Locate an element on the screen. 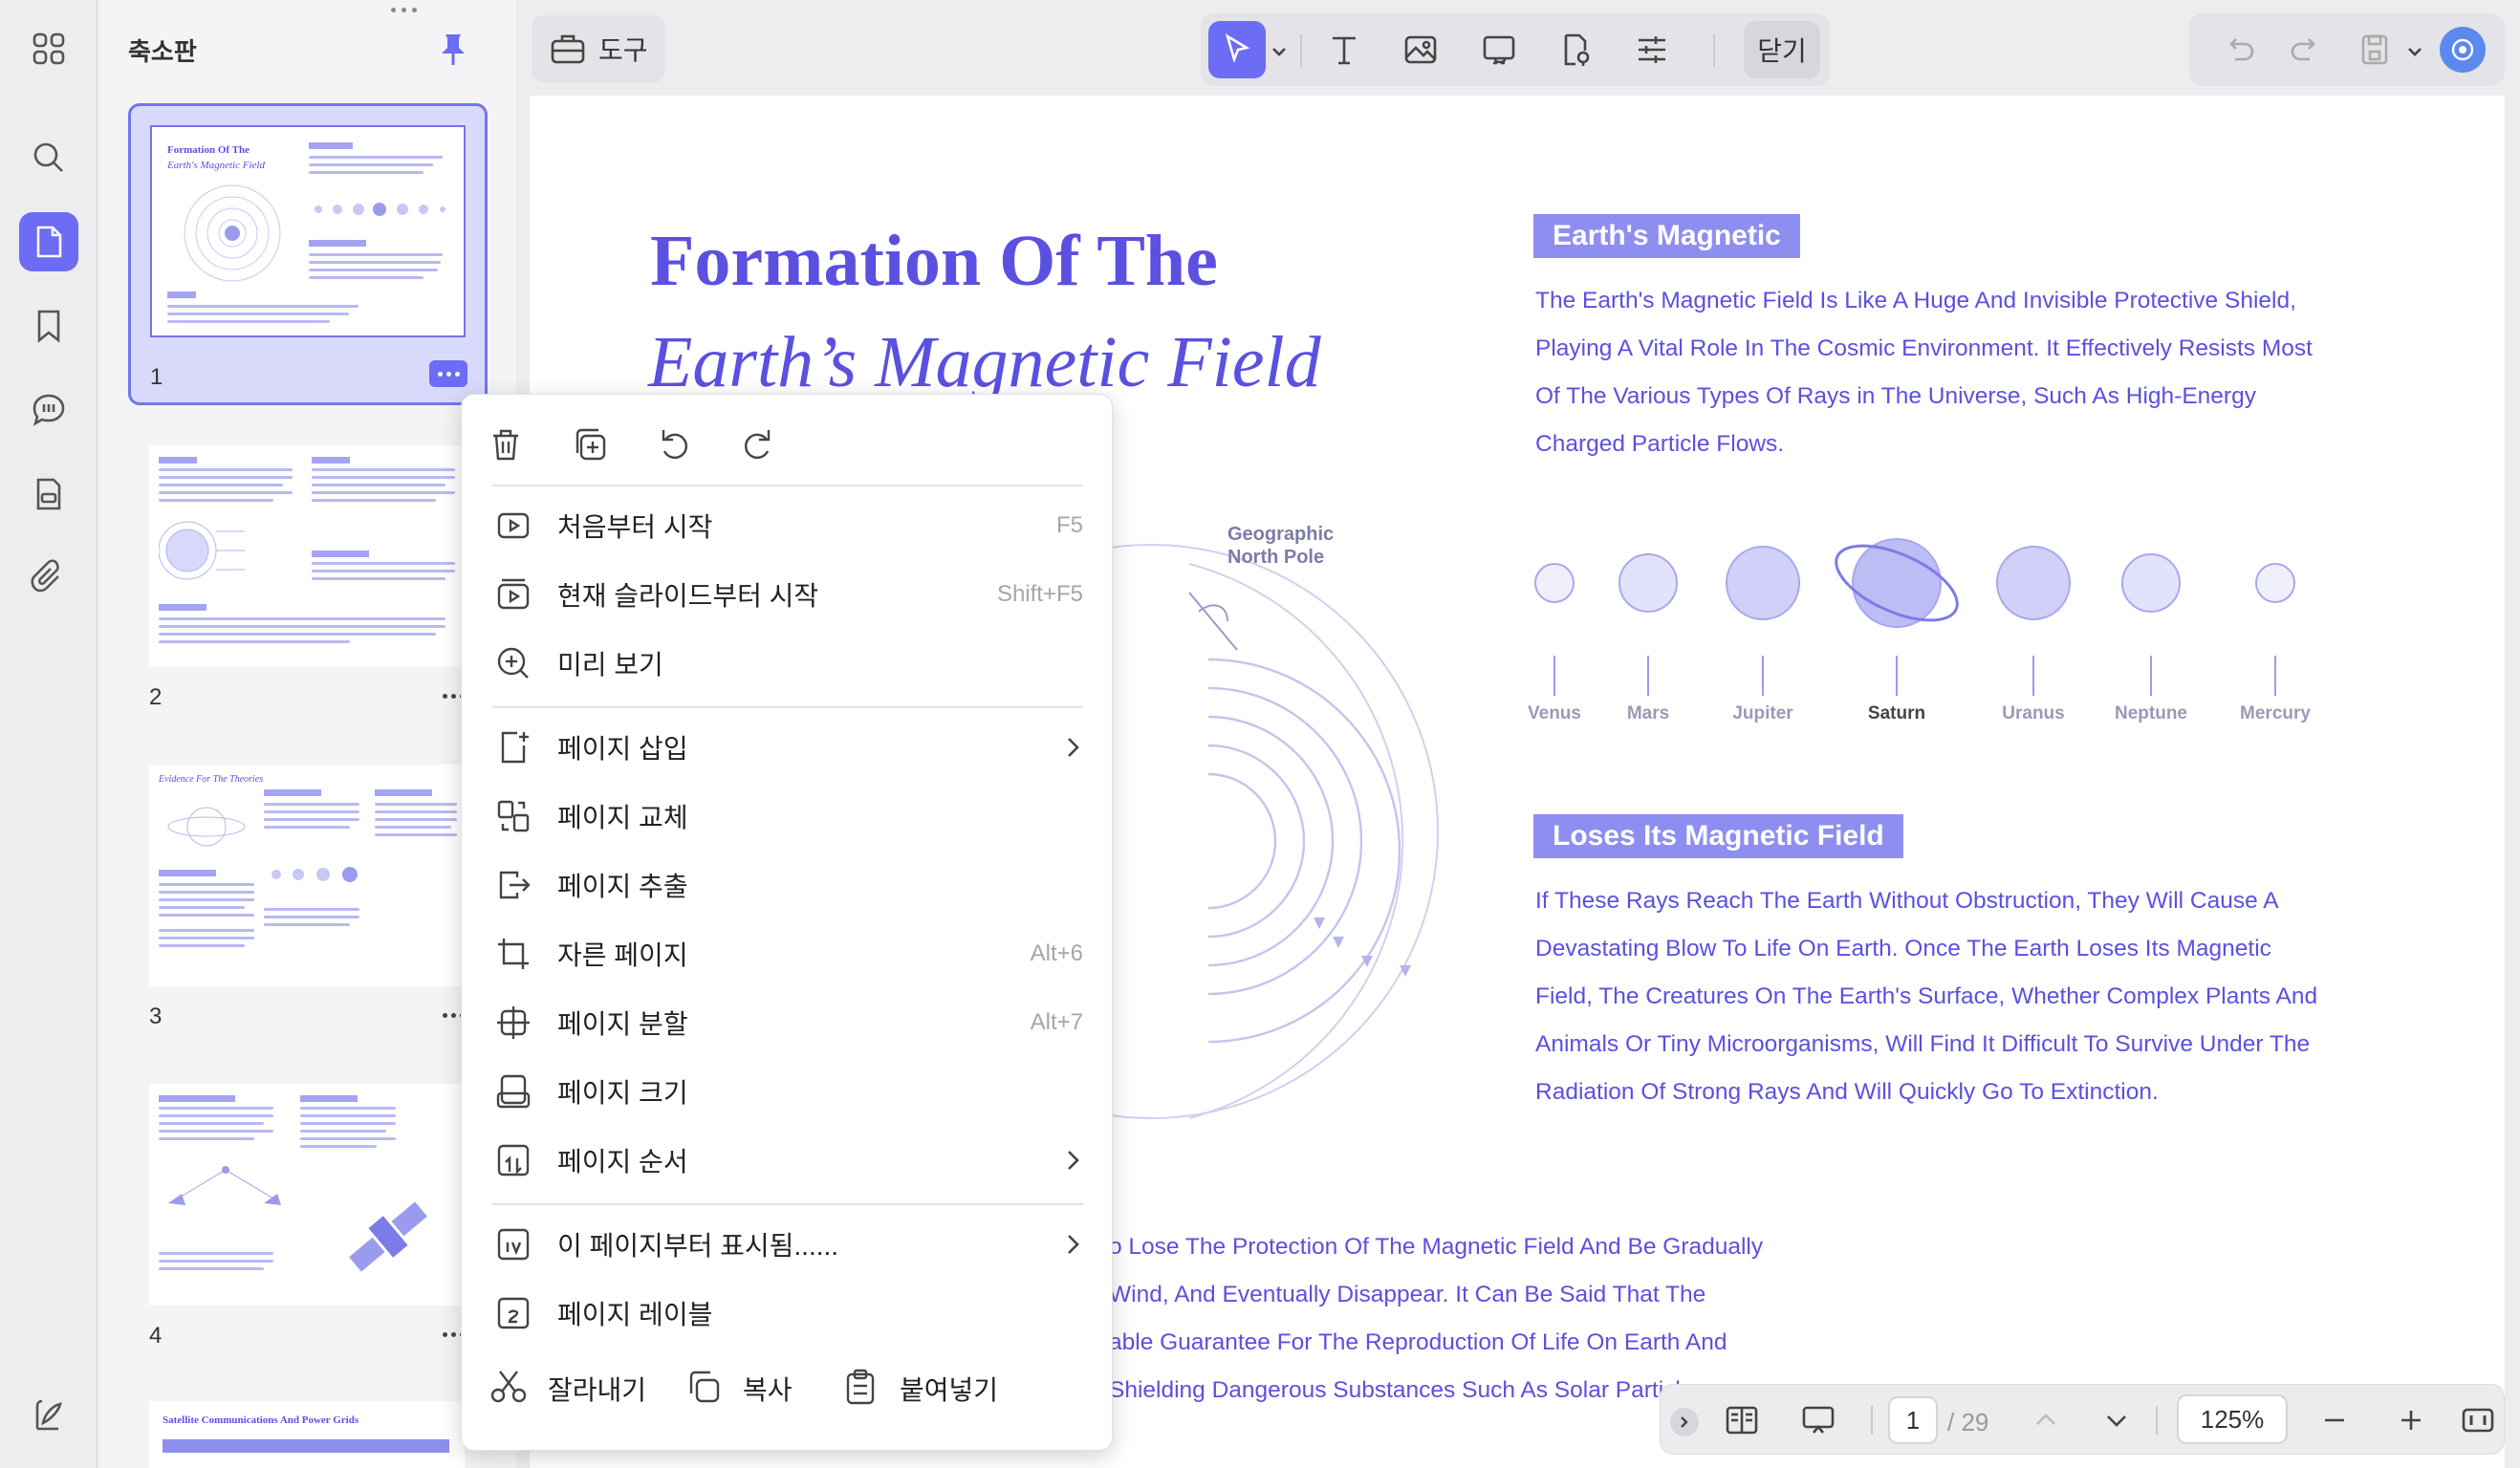  document-scan-icon is located at coordinates (49, 494).